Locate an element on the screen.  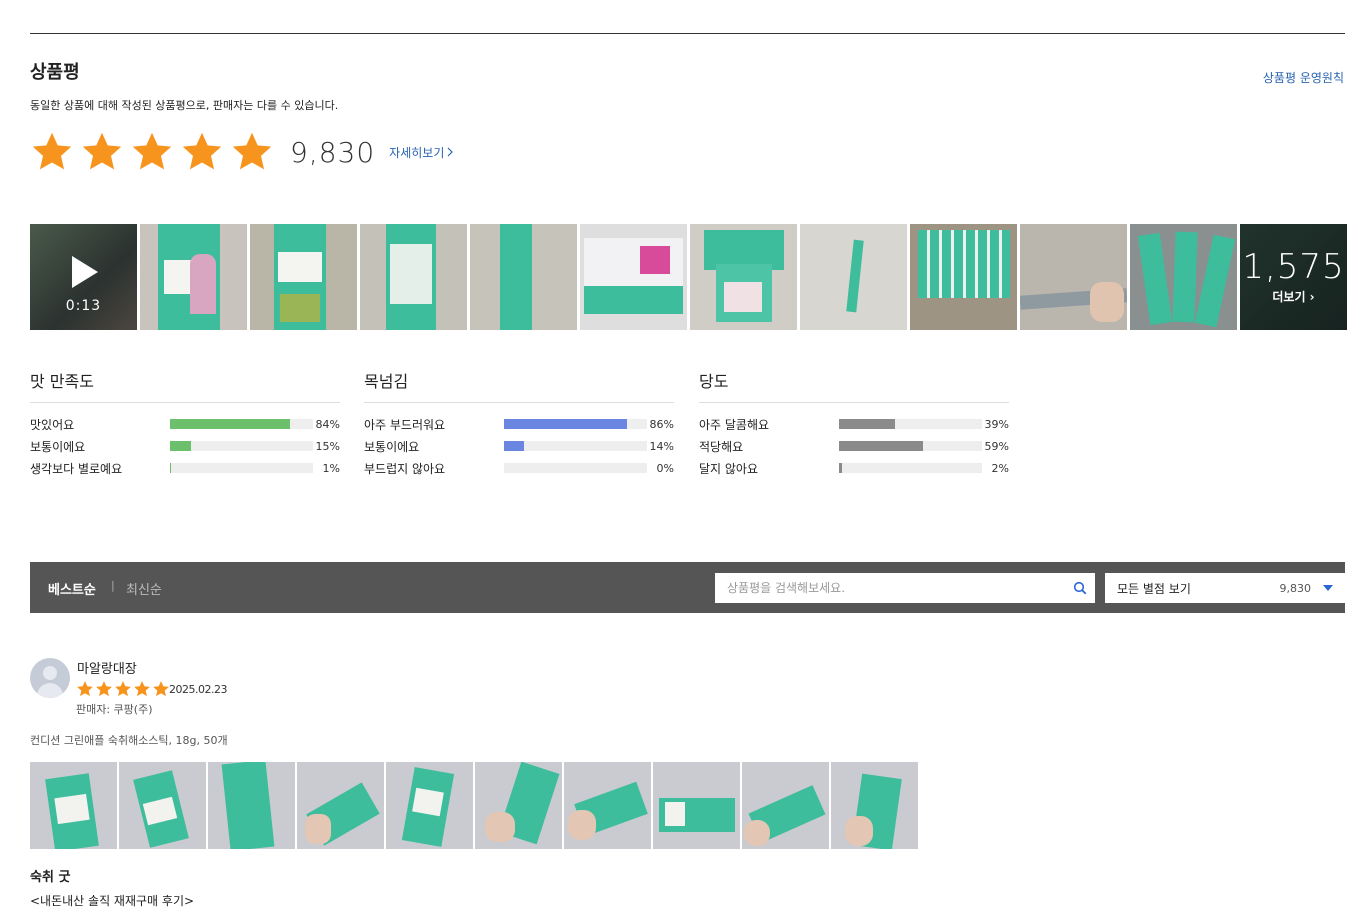
search-icon is located at coordinates (1080, 588).